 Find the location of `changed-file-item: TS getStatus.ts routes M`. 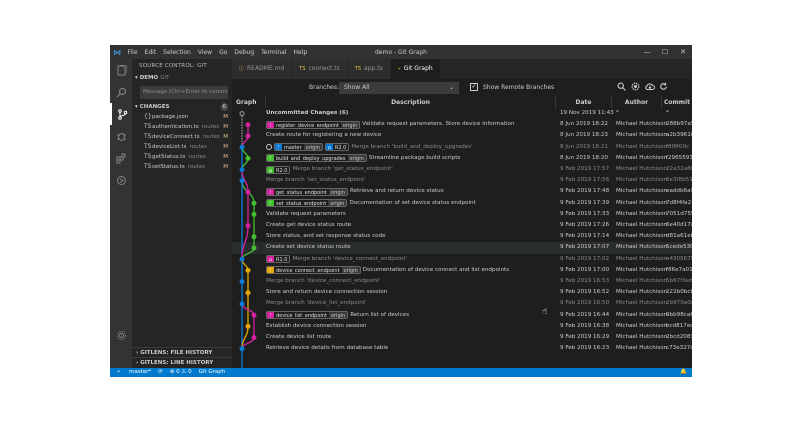

changed-file-item: TS getStatus.ts routes M is located at coordinates (182, 157).